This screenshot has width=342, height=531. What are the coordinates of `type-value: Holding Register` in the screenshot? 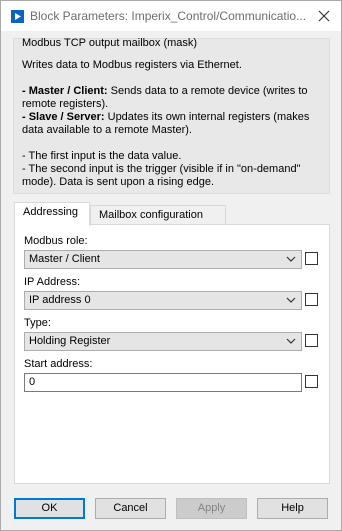 It's located at (70, 341).